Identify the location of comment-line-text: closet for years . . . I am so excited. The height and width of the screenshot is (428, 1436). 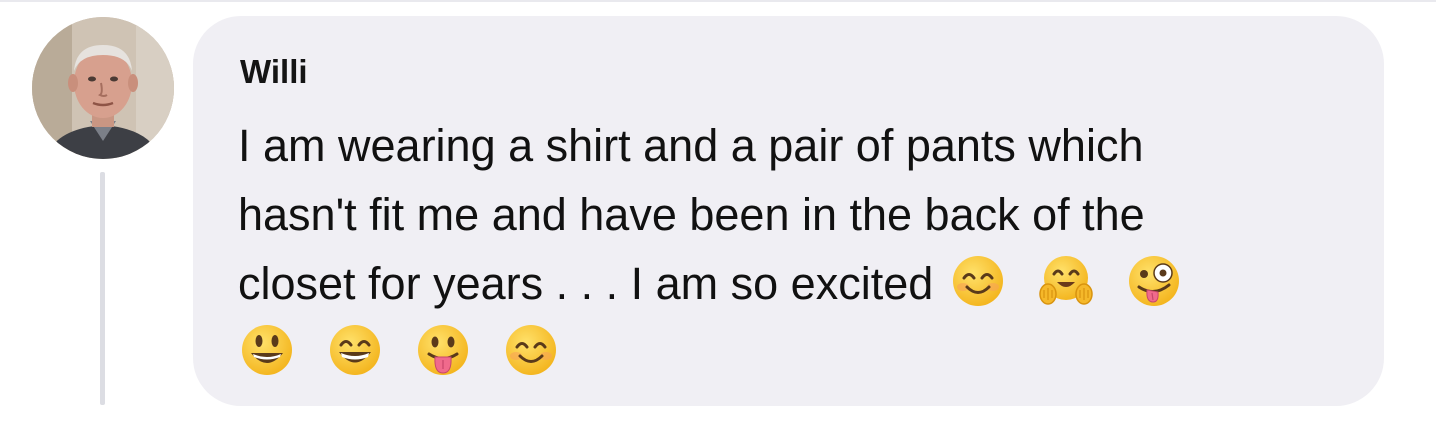
(586, 283).